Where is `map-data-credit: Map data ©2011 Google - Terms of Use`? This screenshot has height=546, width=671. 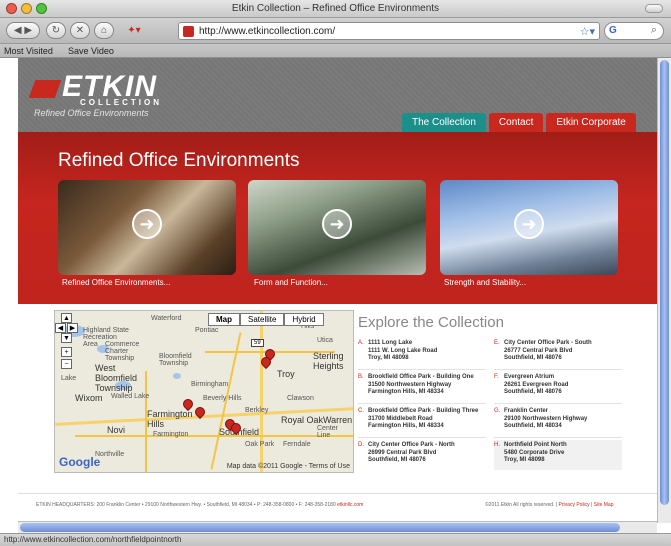 map-data-credit: Map data ©2011 Google - Terms of Use is located at coordinates (288, 466).